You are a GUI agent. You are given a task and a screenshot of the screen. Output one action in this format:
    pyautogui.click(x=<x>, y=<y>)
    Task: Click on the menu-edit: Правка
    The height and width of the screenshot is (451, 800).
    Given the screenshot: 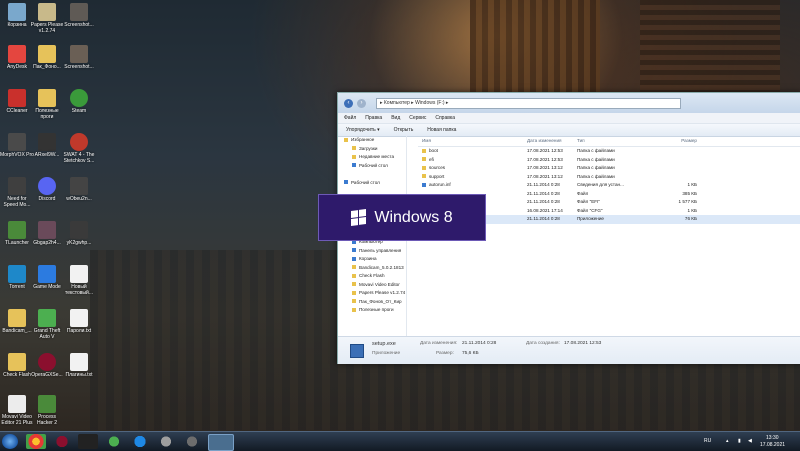 What is the action you would take?
    pyautogui.click(x=373, y=118)
    